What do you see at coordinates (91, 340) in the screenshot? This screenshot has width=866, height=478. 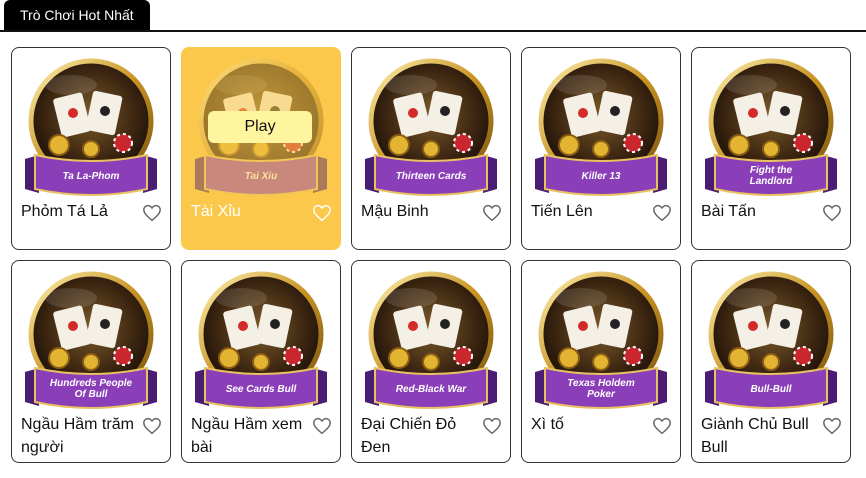 I see `game-thumbnail: Hundreds People Of Bull` at bounding box center [91, 340].